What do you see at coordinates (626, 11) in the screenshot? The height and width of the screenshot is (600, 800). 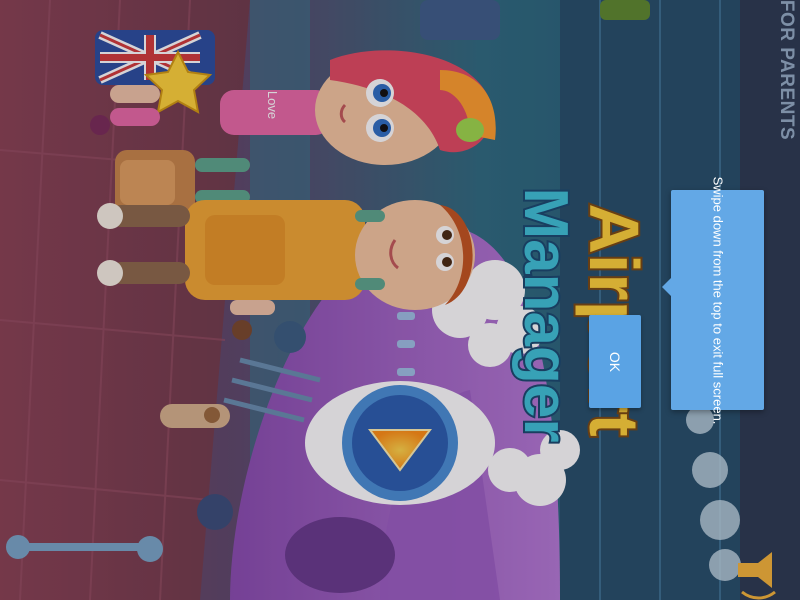 I see `top-menu-button` at bounding box center [626, 11].